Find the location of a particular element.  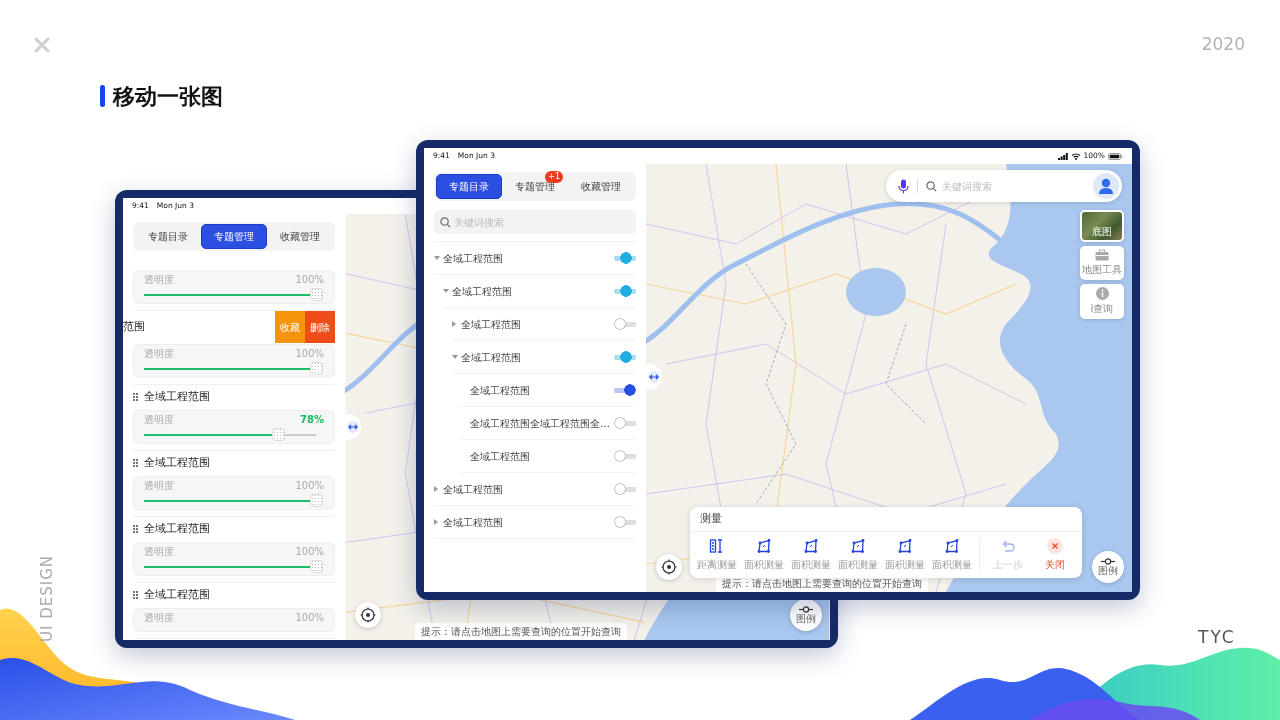

search-field: 关键词搜索 is located at coordinates (1015, 186).